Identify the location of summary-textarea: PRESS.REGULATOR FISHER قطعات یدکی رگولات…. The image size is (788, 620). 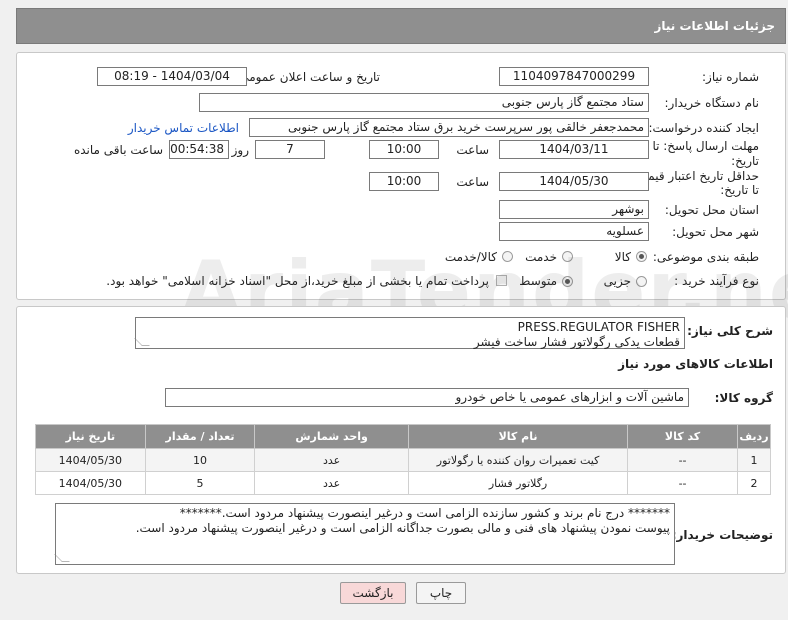
(409, 333).